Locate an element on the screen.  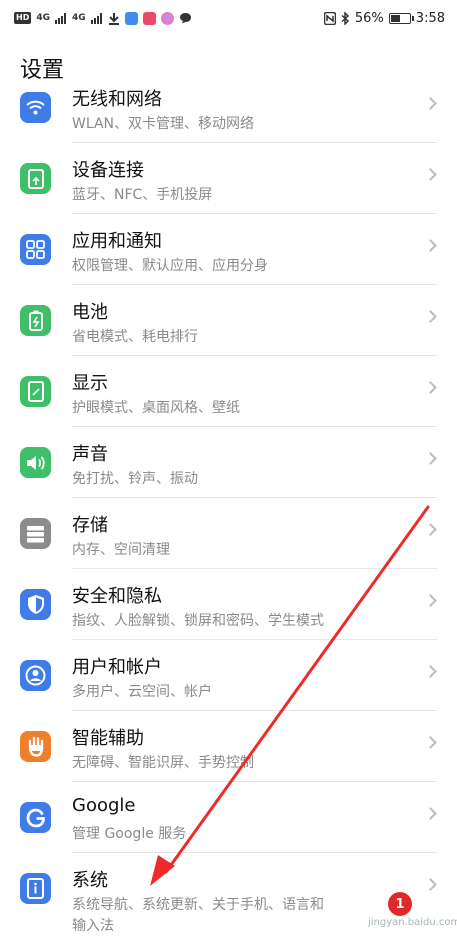
item-title: Google is located at coordinates (104, 805).